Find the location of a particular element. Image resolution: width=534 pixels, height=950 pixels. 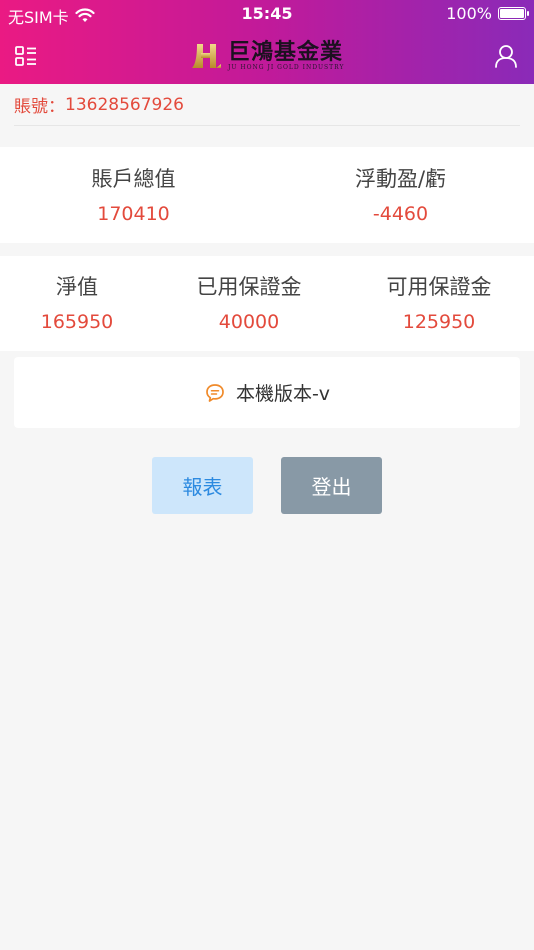

margin-panel: 淨值 165950 已用保證金 40000 可用保證金 125950 is located at coordinates (267, 303).